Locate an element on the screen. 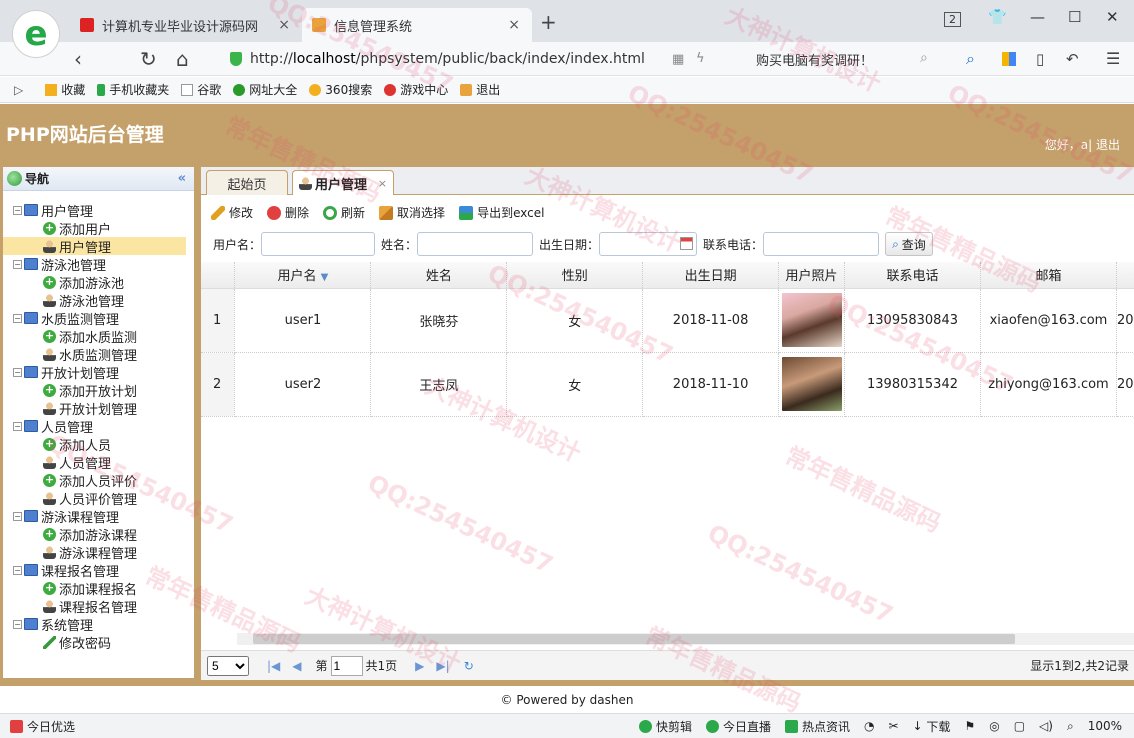 This screenshot has width=1134, height=738. bookmark-favorites: 收藏 is located at coordinates (65, 89).